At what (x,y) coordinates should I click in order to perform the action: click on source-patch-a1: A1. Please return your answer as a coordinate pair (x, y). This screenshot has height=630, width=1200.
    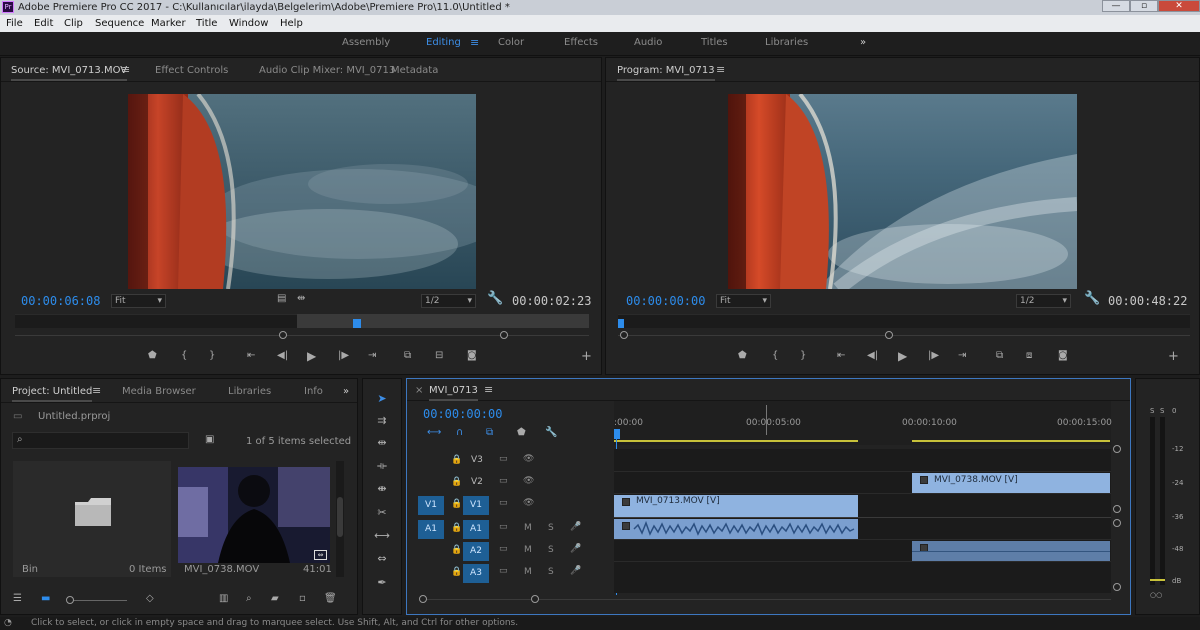
    Looking at the image, I should click on (431, 529).